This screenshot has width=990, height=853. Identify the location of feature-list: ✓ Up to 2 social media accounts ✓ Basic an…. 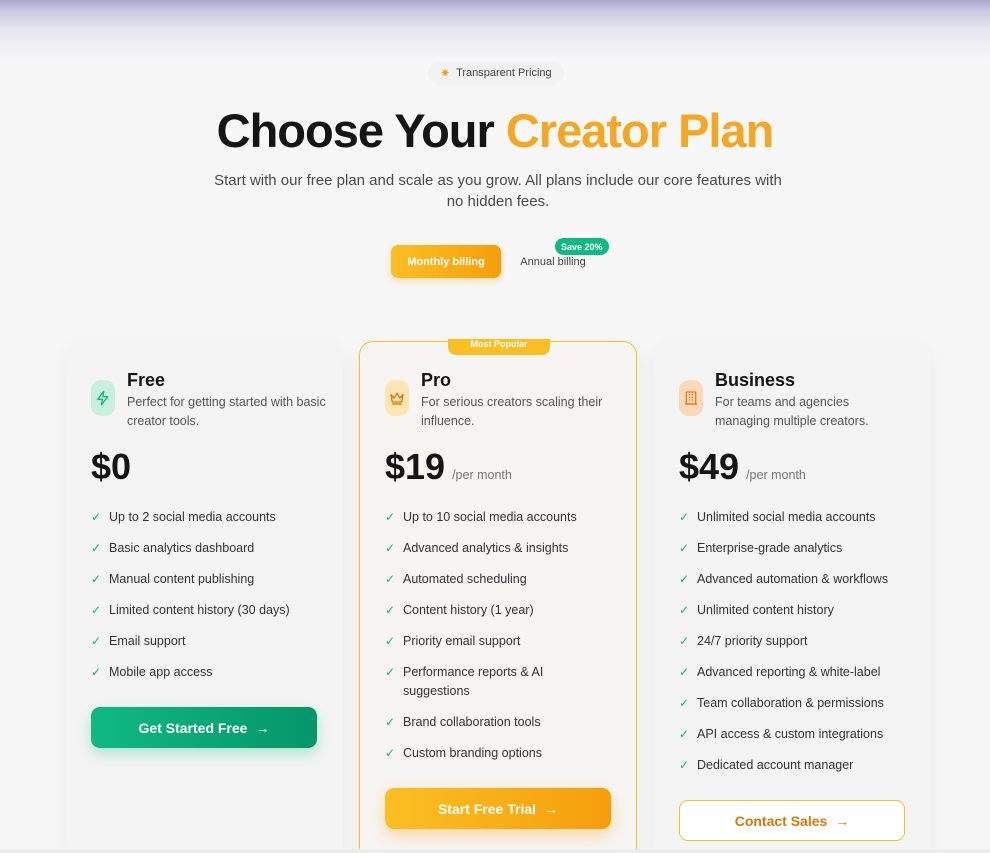
(205, 601).